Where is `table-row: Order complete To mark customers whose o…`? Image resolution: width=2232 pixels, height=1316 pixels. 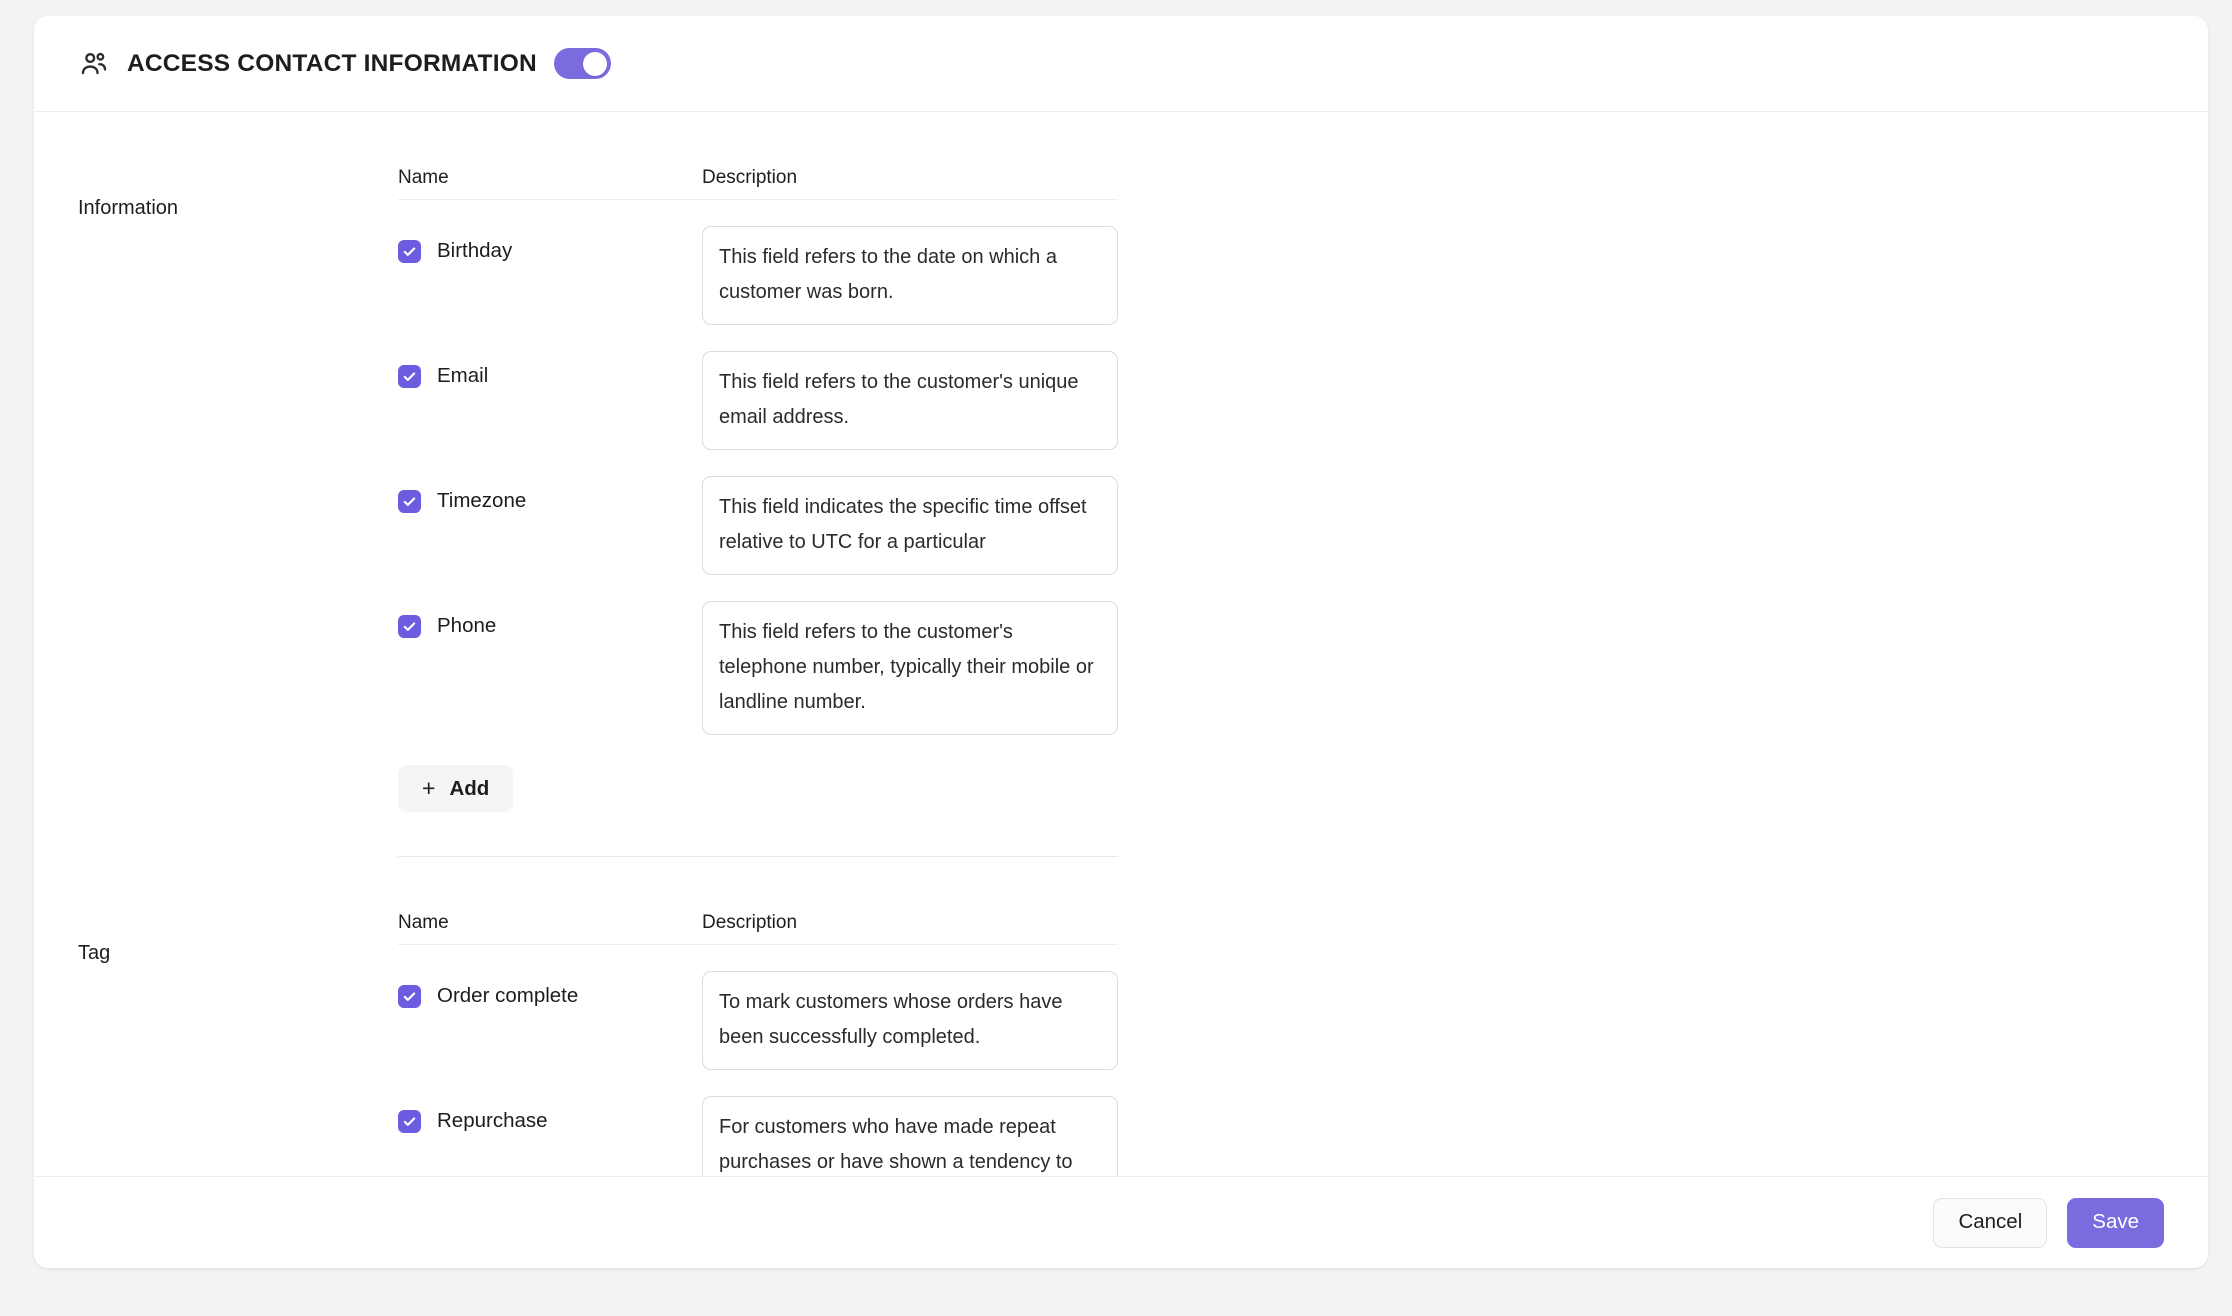
table-row: Order complete To mark customers whose o… is located at coordinates (758, 1007).